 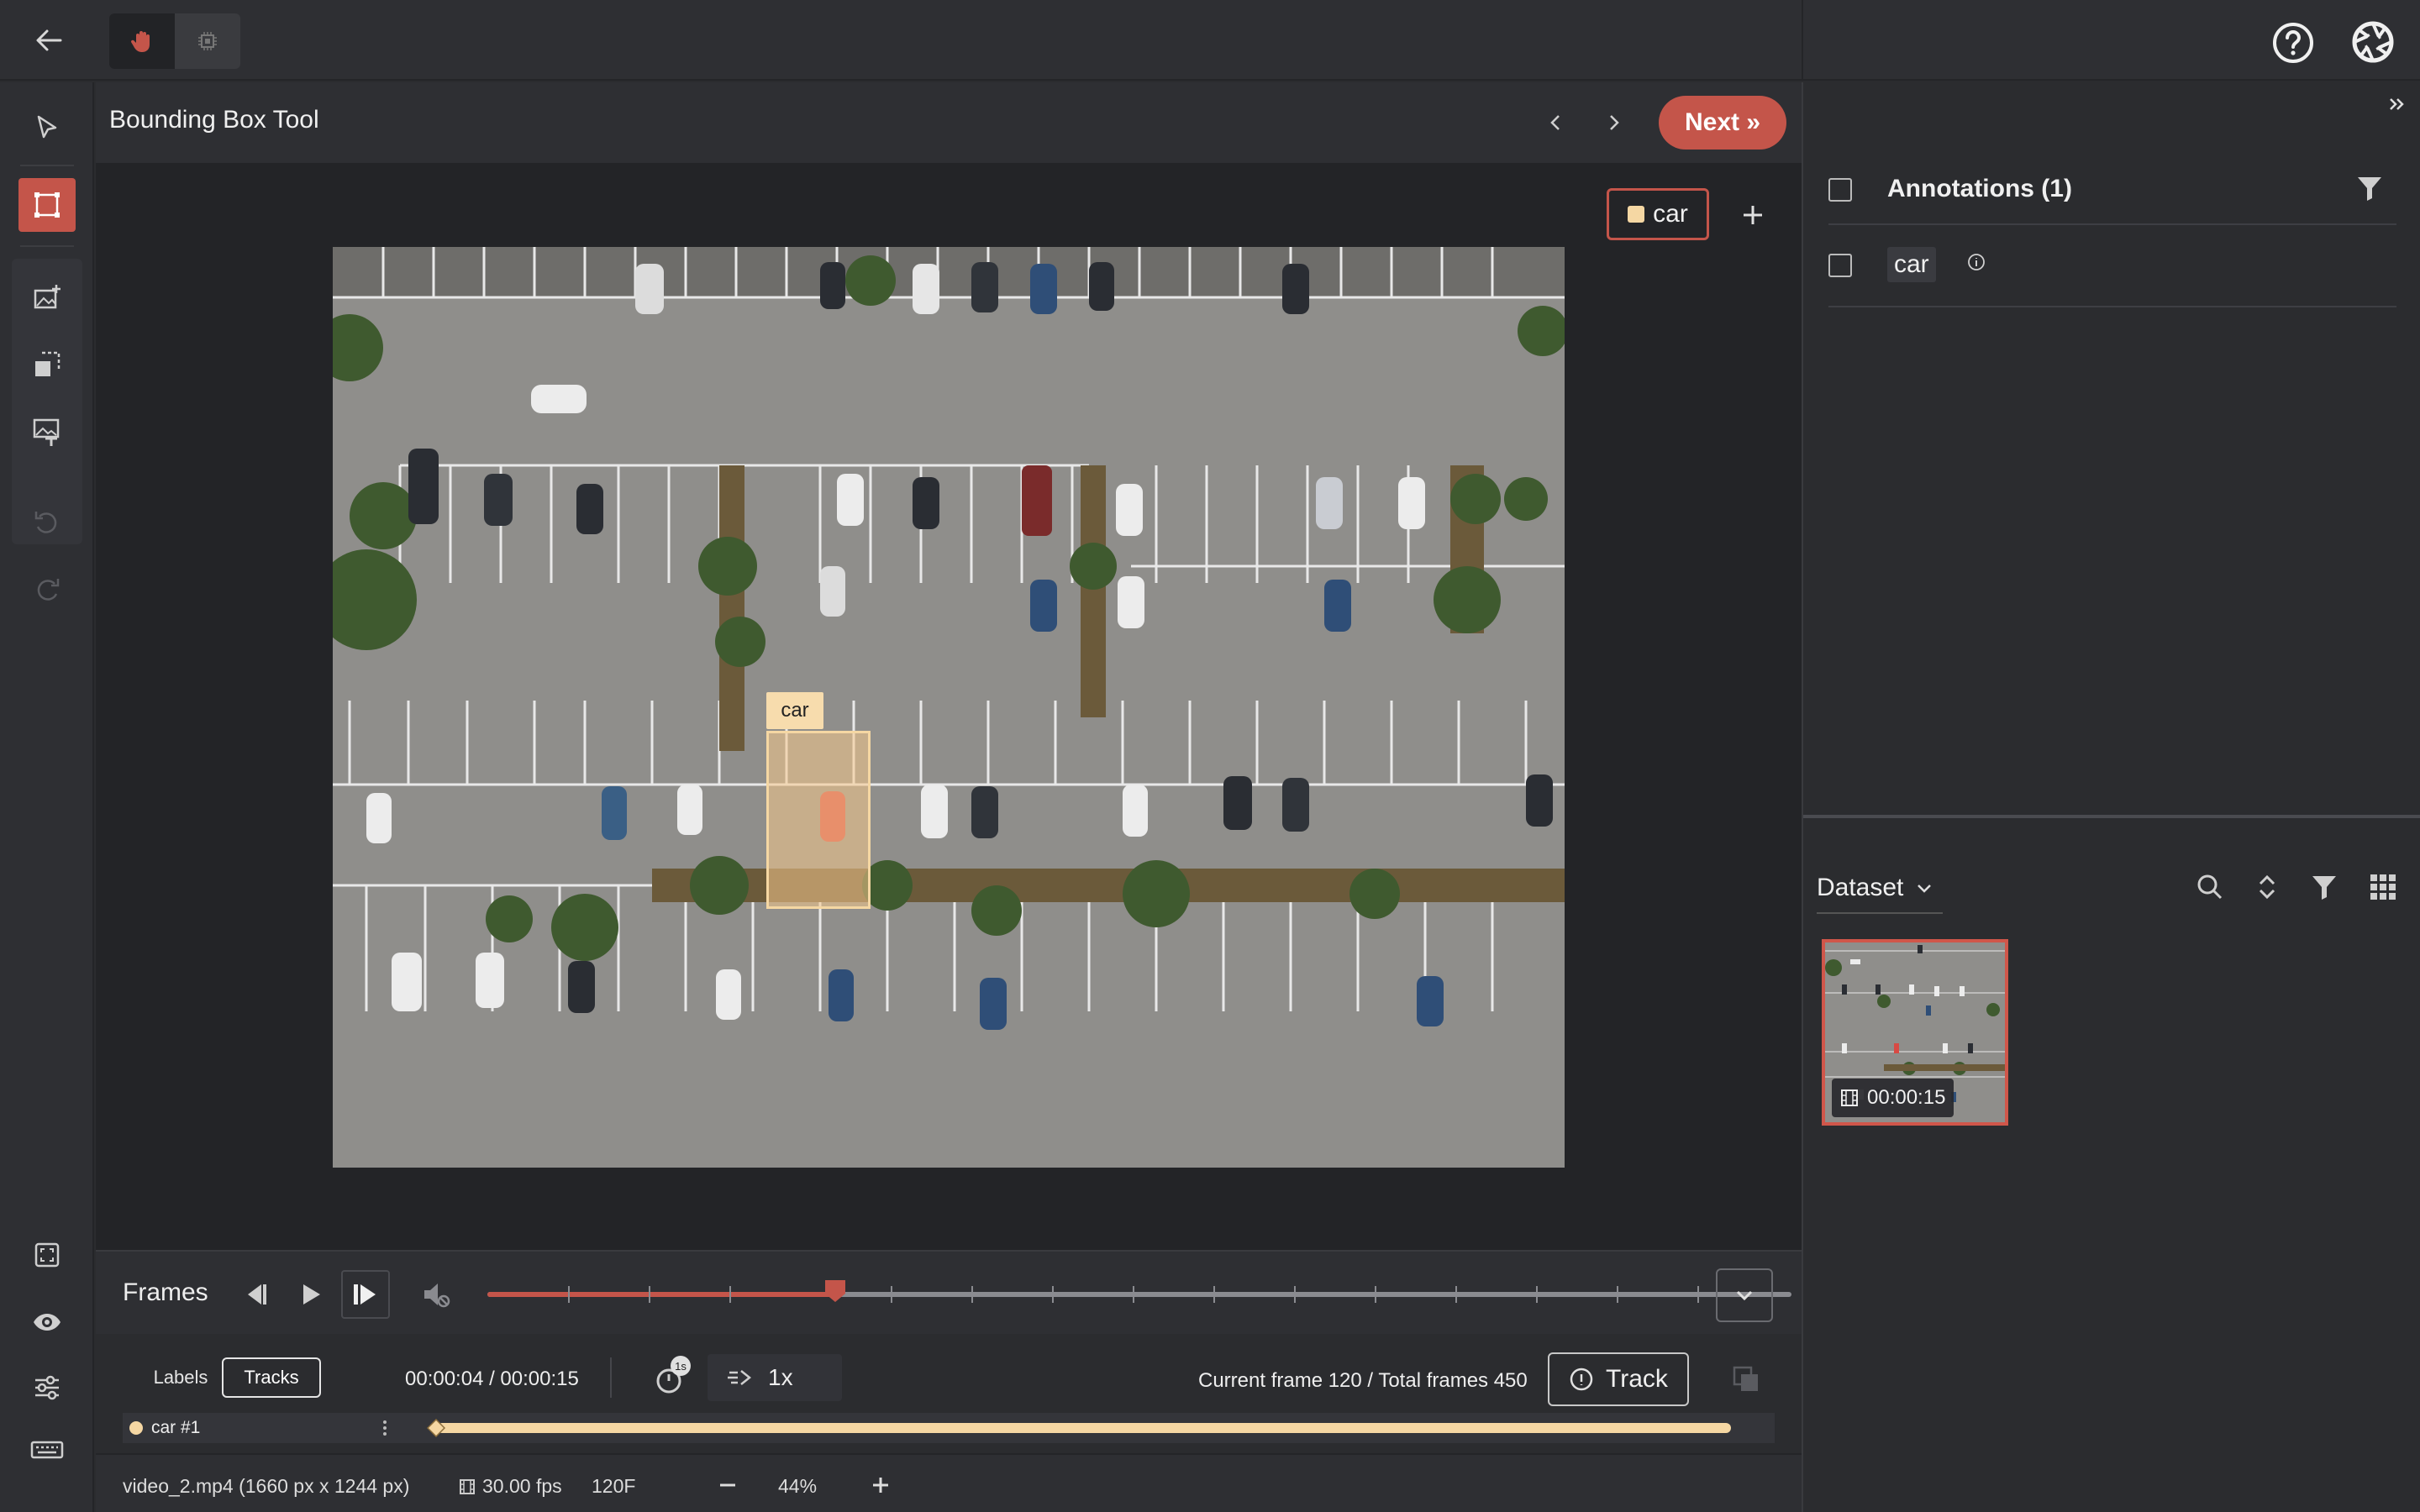 What do you see at coordinates (436, 1428) in the screenshot?
I see `keyframe-marker` at bounding box center [436, 1428].